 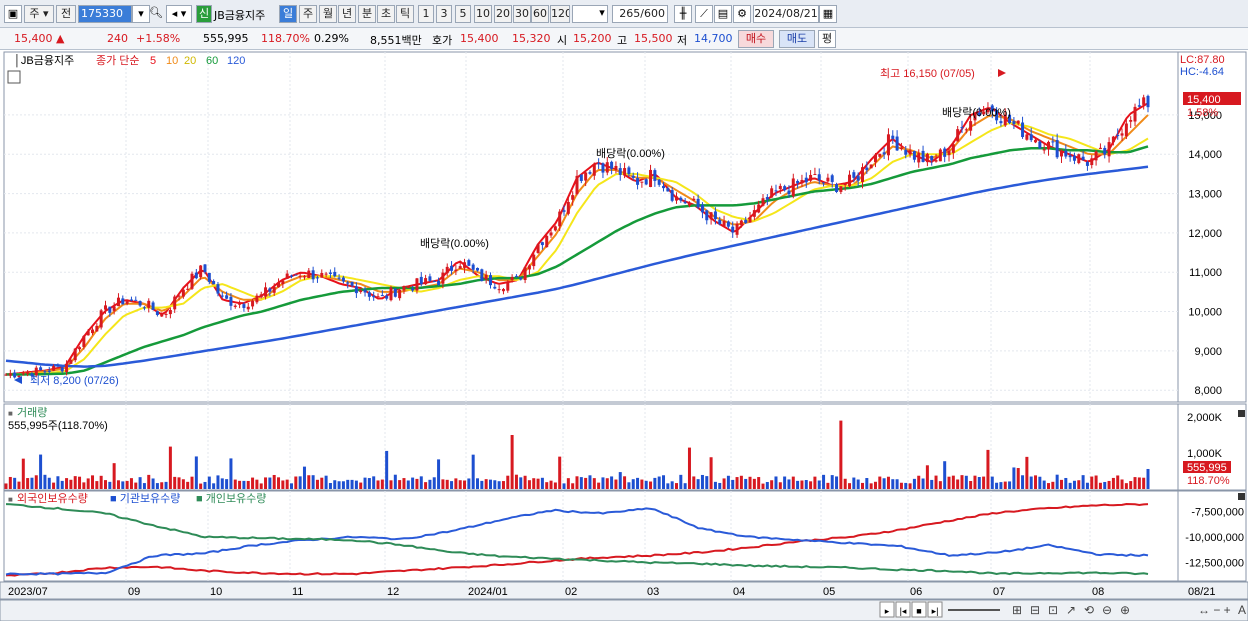 What do you see at coordinates (786, 14) in the screenshot?
I see `date-field: 2024/08/21` at bounding box center [786, 14].